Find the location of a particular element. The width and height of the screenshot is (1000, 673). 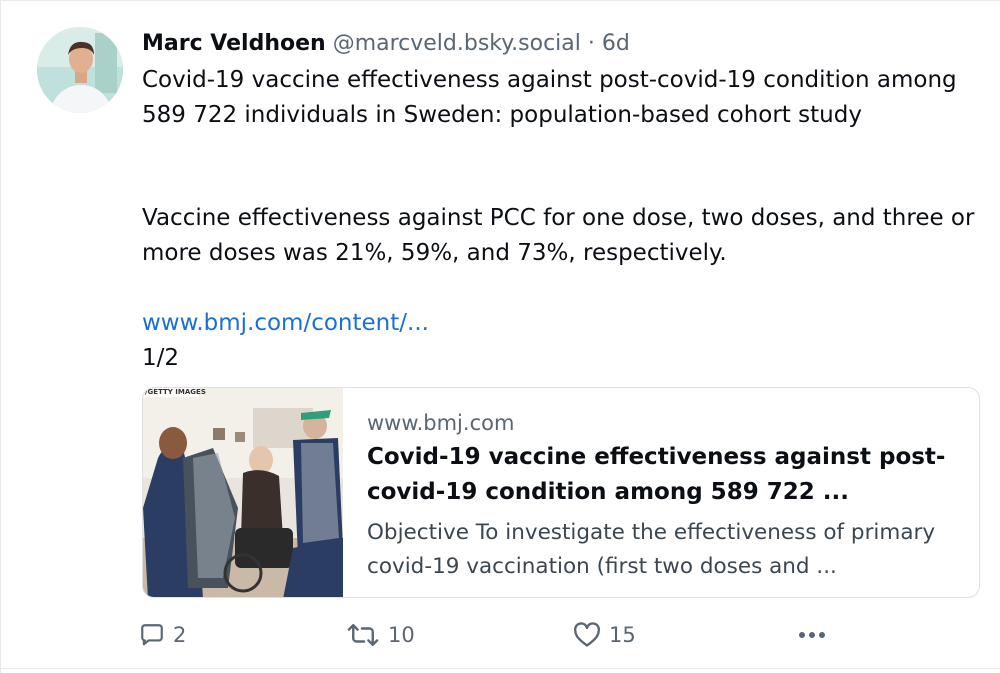

post-actions: 2 10 15 is located at coordinates (489, 635).